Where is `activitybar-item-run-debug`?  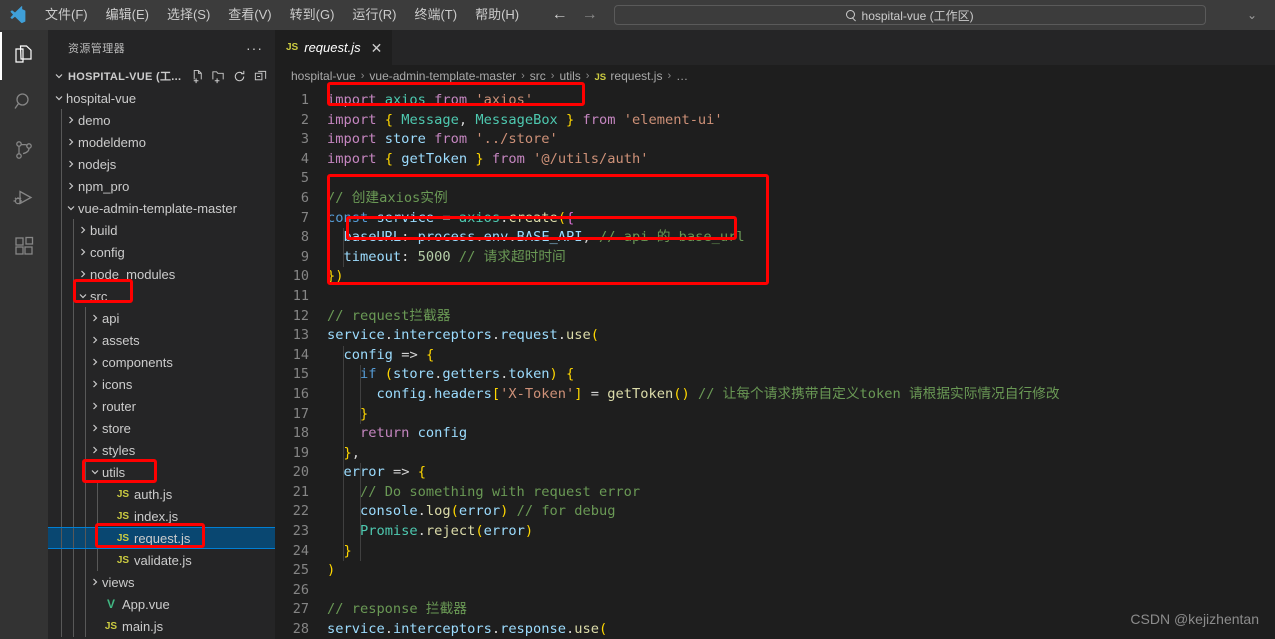 activitybar-item-run-debug is located at coordinates (24, 200).